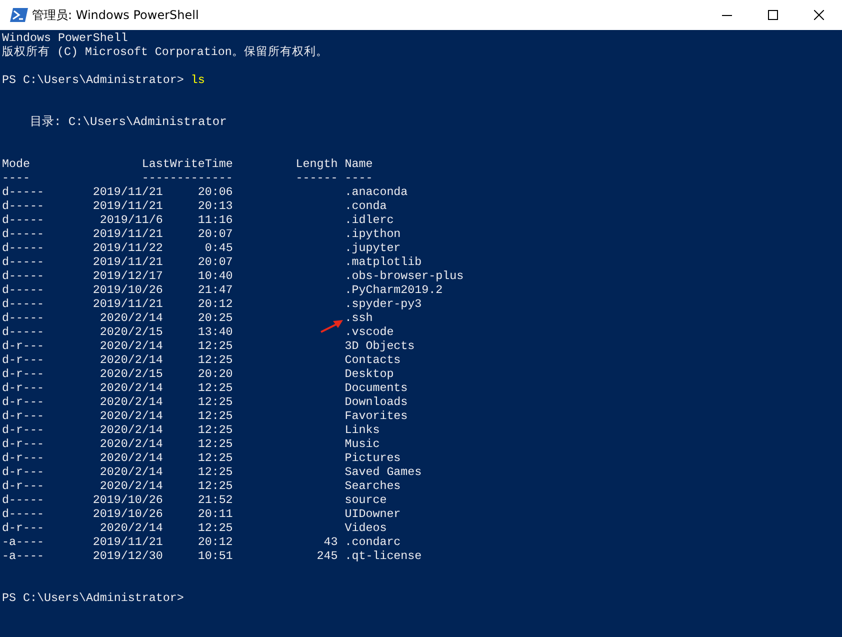  I want to click on name-cell: .obs-browser-plus, so click(404, 276).